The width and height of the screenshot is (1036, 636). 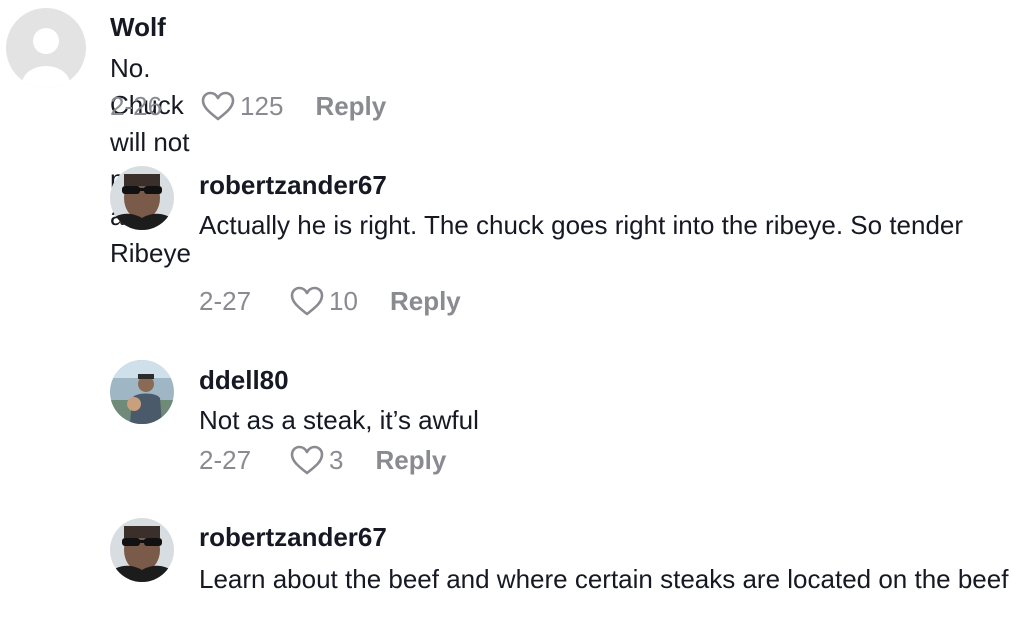 I want to click on comment-meta: 2-27 3 Reply, so click(x=322, y=460).